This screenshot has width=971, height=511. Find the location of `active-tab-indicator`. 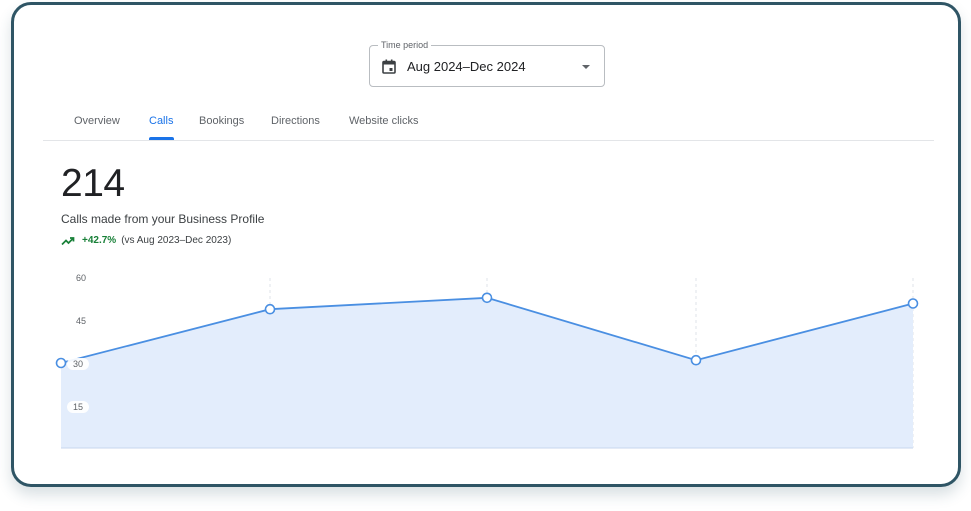

active-tab-indicator is located at coordinates (161, 138).